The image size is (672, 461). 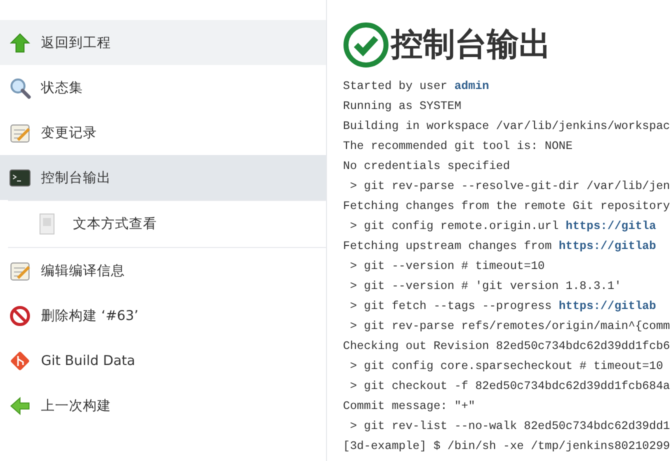 I want to click on console-line: Commit message: "+", so click(x=409, y=407).